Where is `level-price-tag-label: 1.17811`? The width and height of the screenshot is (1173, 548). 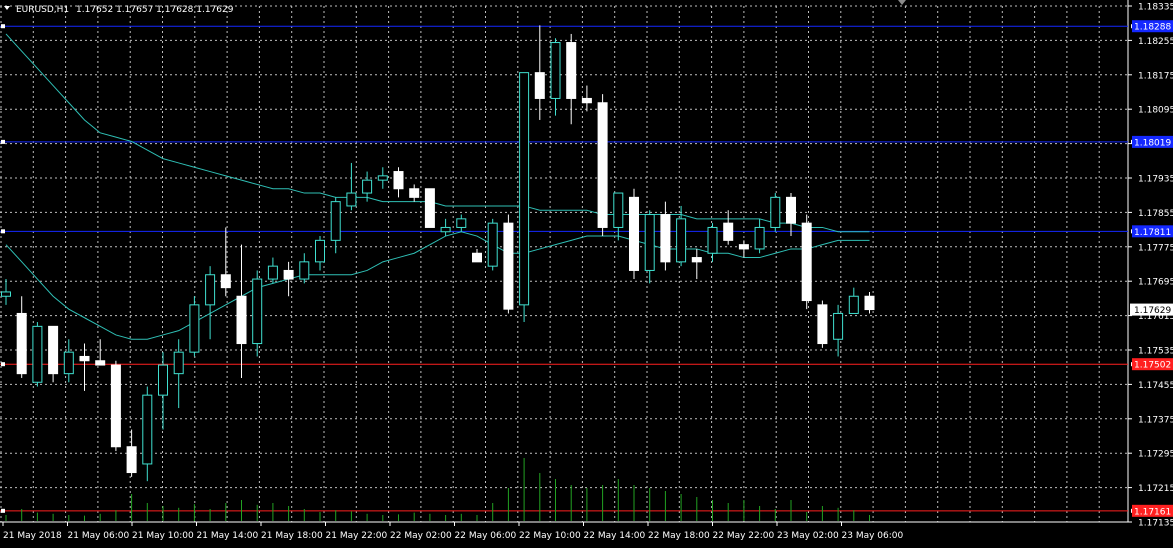 level-price-tag-label: 1.17811 is located at coordinates (1152, 233).